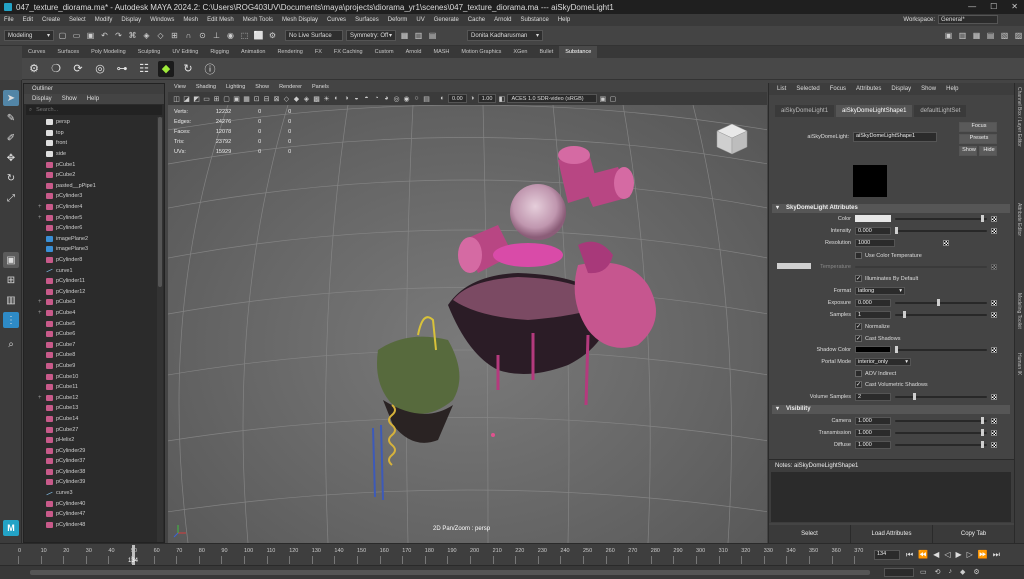 This screenshot has height=579, width=1024. Describe the element at coordinates (91, 429) in the screenshot. I see `list-item: pCube27` at that location.